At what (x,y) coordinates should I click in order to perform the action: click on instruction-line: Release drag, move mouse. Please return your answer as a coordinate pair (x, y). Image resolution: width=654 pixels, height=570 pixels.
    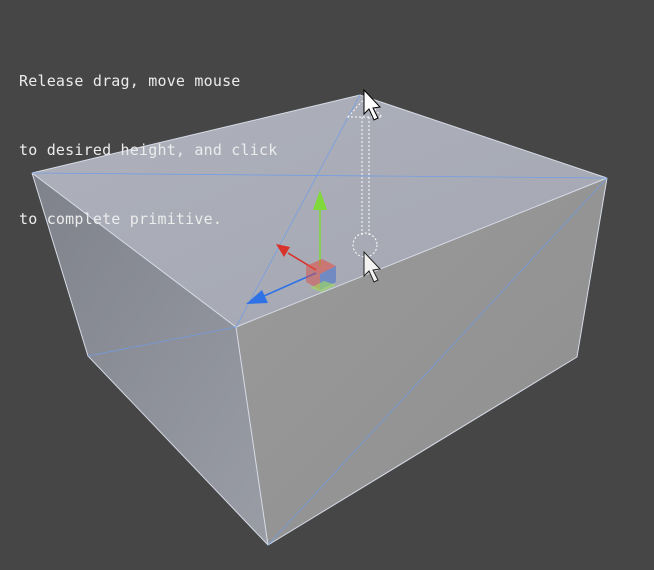
    Looking at the image, I should click on (130, 81).